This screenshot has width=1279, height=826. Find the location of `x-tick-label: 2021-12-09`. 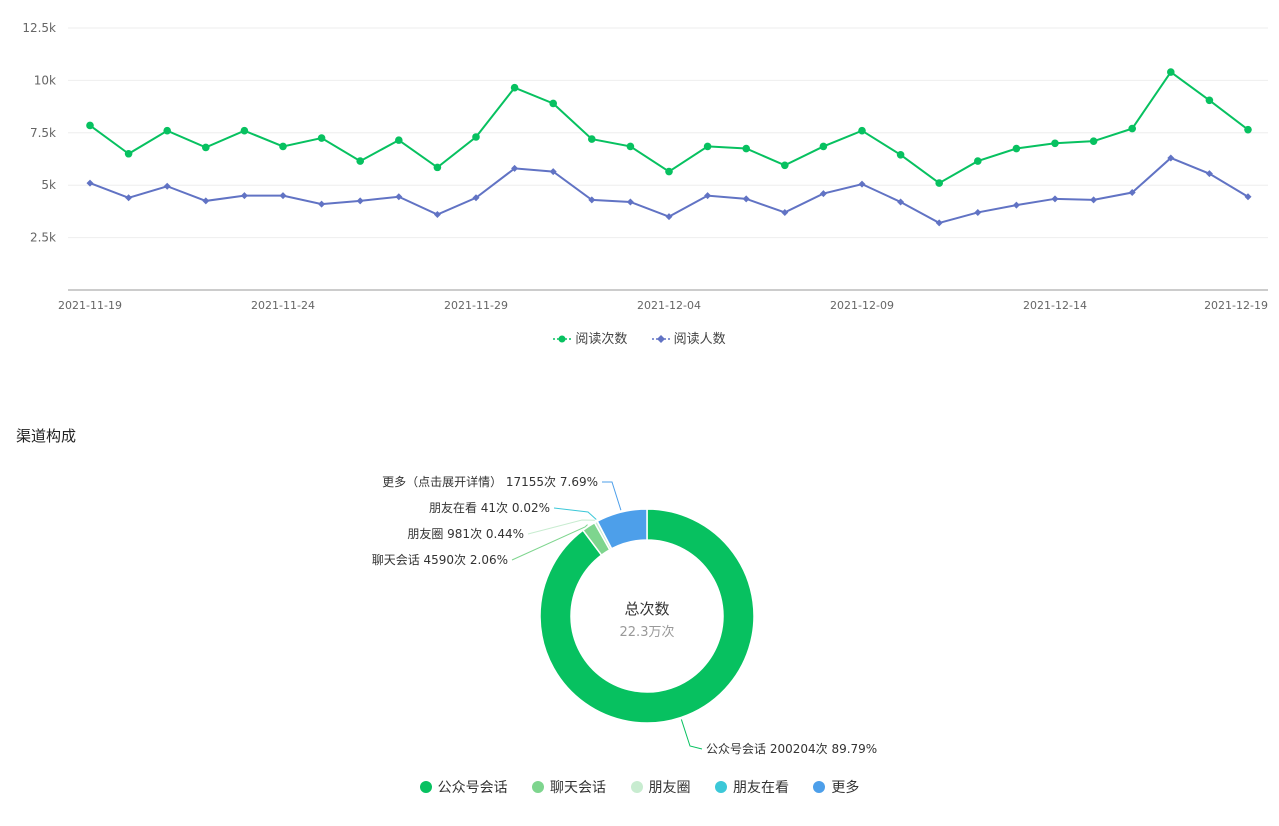

x-tick-label: 2021-12-09 is located at coordinates (862, 305).